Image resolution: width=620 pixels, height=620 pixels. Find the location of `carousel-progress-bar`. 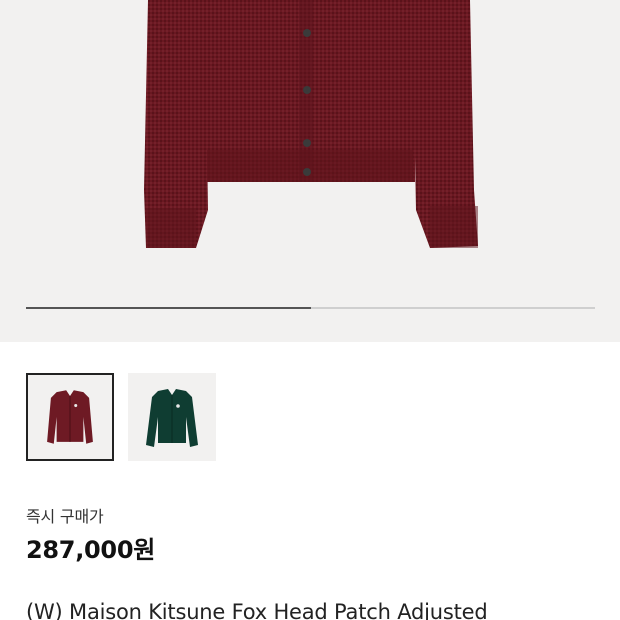

carousel-progress-bar is located at coordinates (310, 308).